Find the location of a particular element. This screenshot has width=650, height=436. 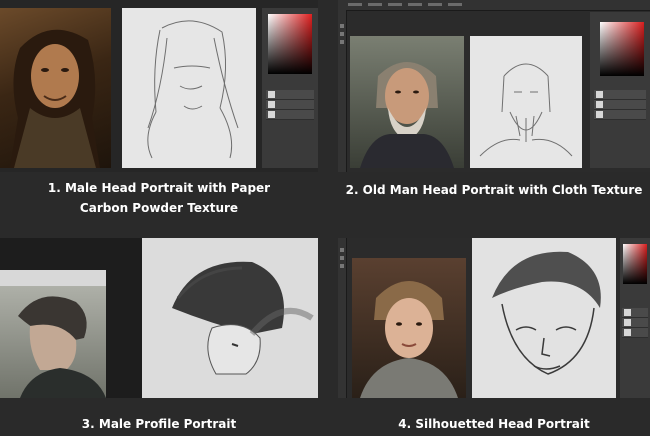

caption-line-1: 3. Male Profile Portrait is located at coordinates (159, 424).